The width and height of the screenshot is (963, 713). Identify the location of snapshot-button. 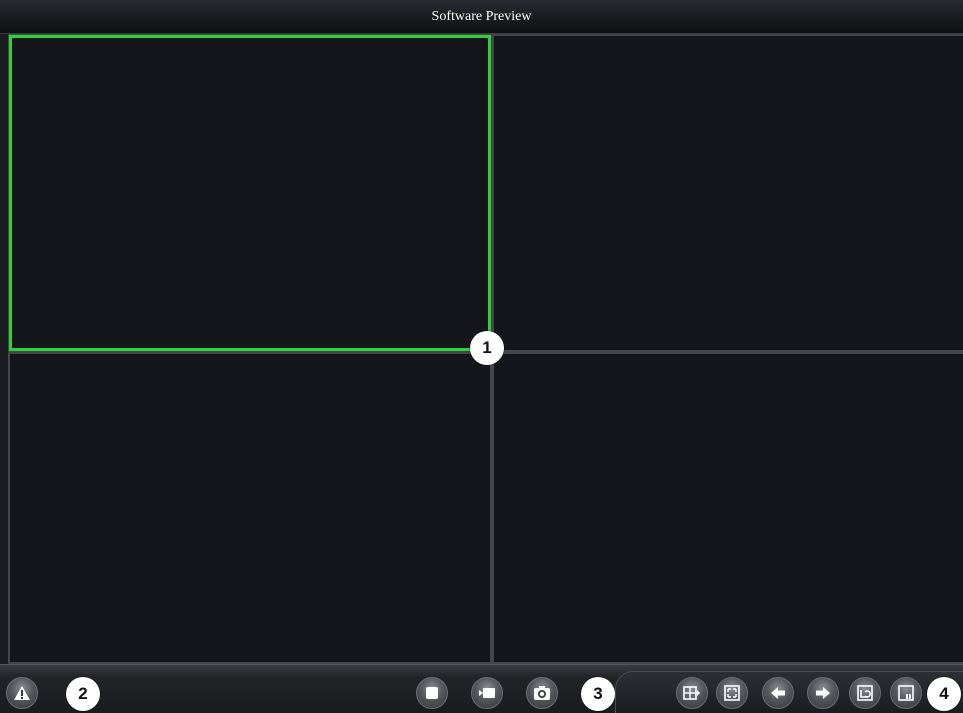
(542, 693).